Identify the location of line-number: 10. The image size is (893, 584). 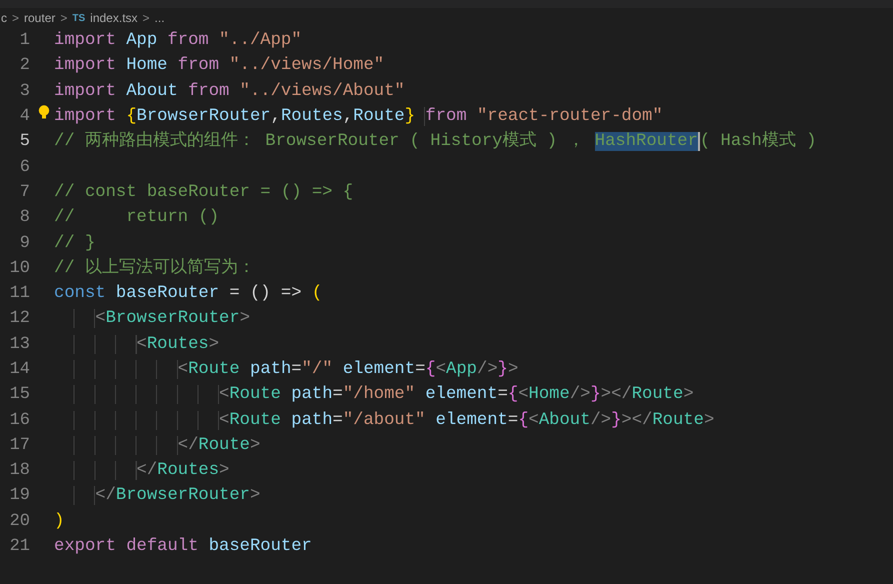
(19, 268).